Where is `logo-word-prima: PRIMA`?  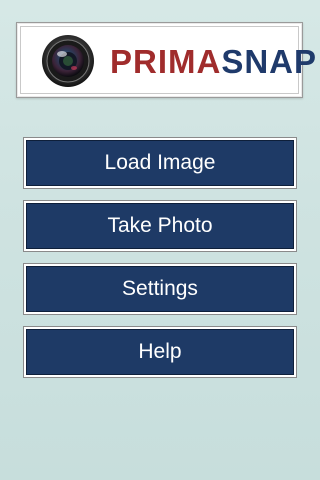 logo-word-prima: PRIMA is located at coordinates (166, 61).